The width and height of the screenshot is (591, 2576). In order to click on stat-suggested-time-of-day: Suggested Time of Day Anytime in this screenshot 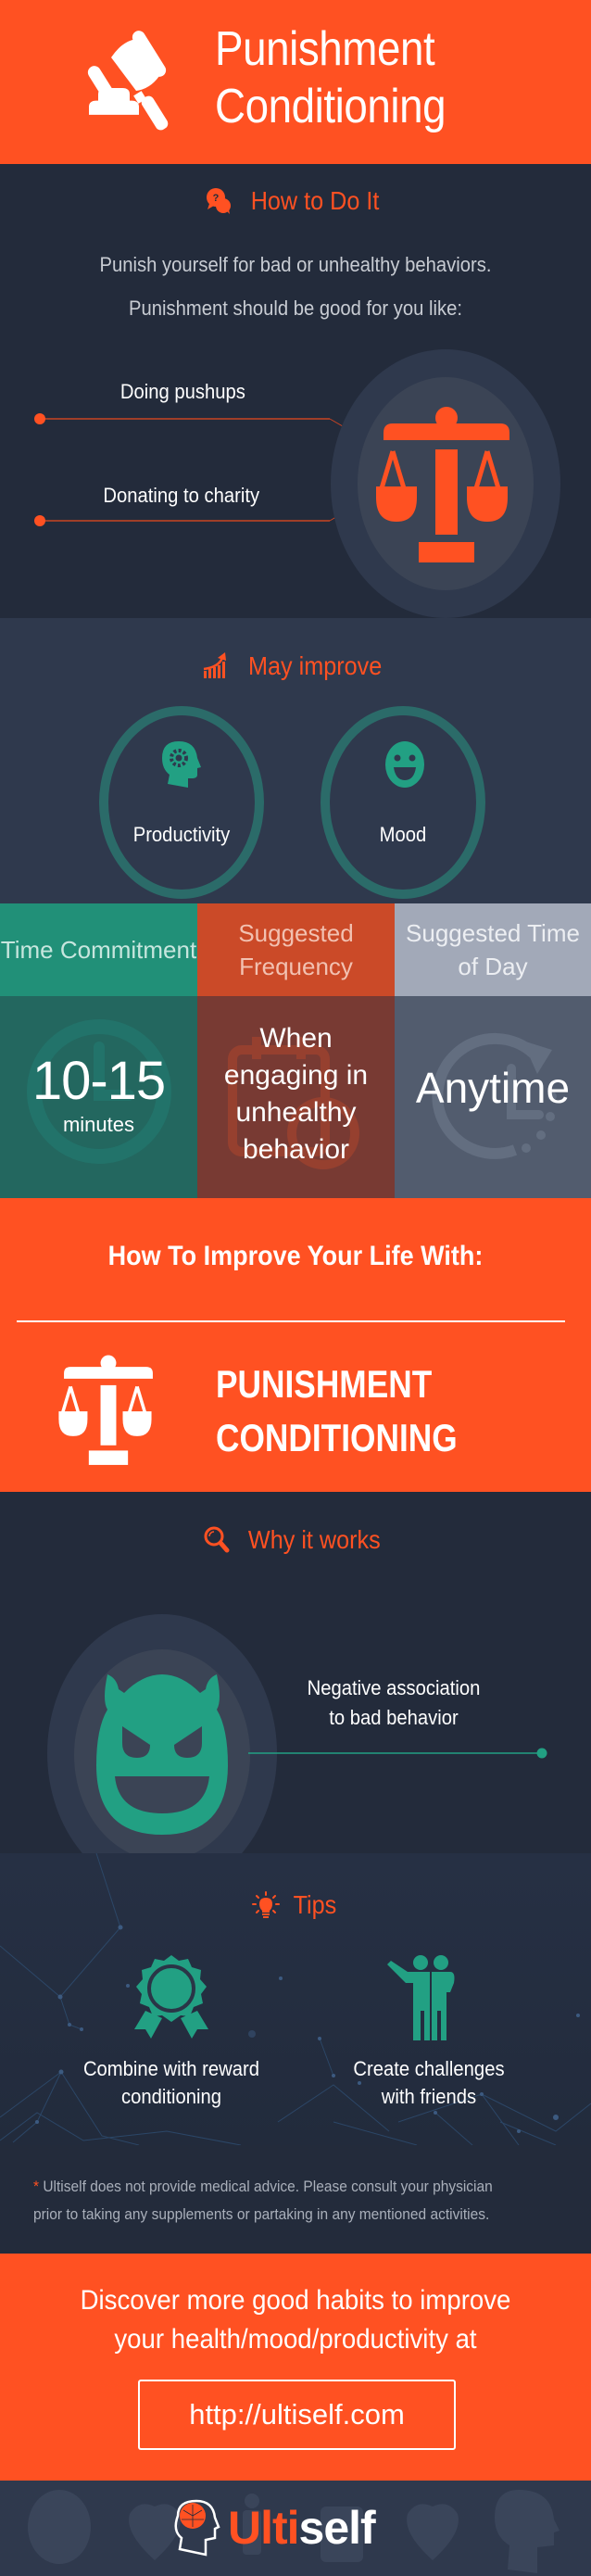, I will do `click(493, 1050)`.